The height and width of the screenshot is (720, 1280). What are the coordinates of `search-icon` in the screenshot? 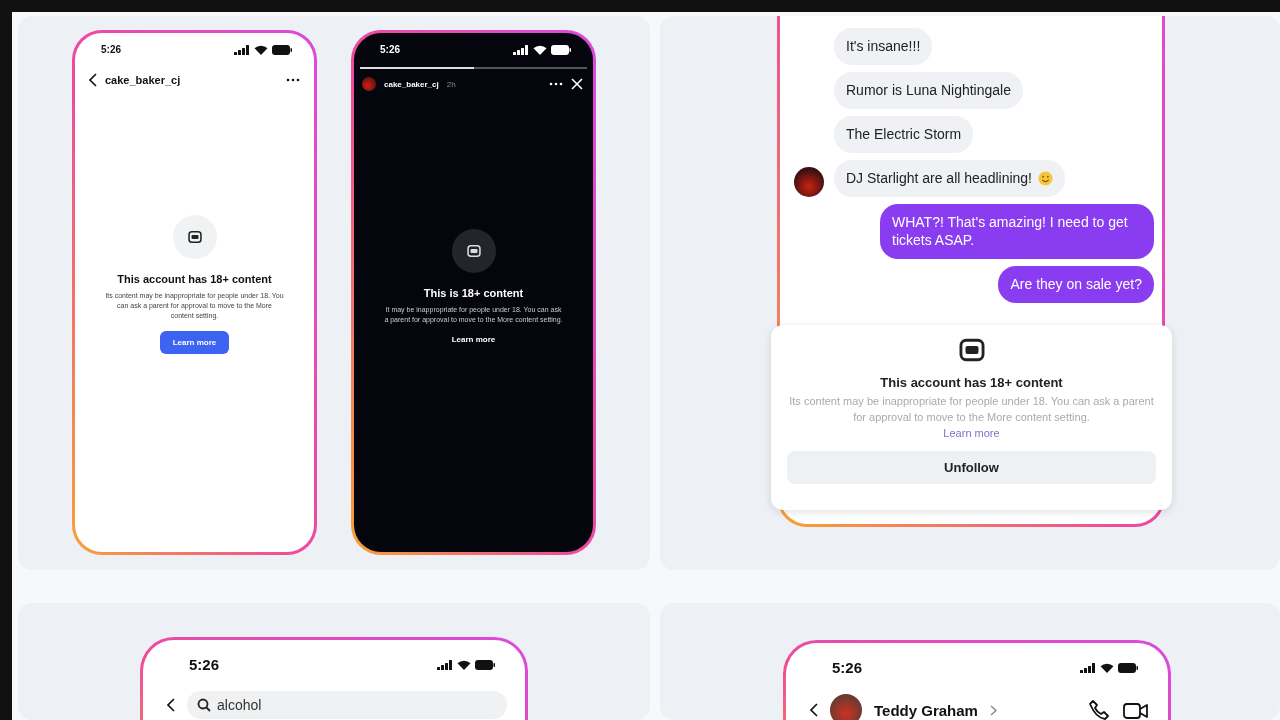 It's located at (204, 705).